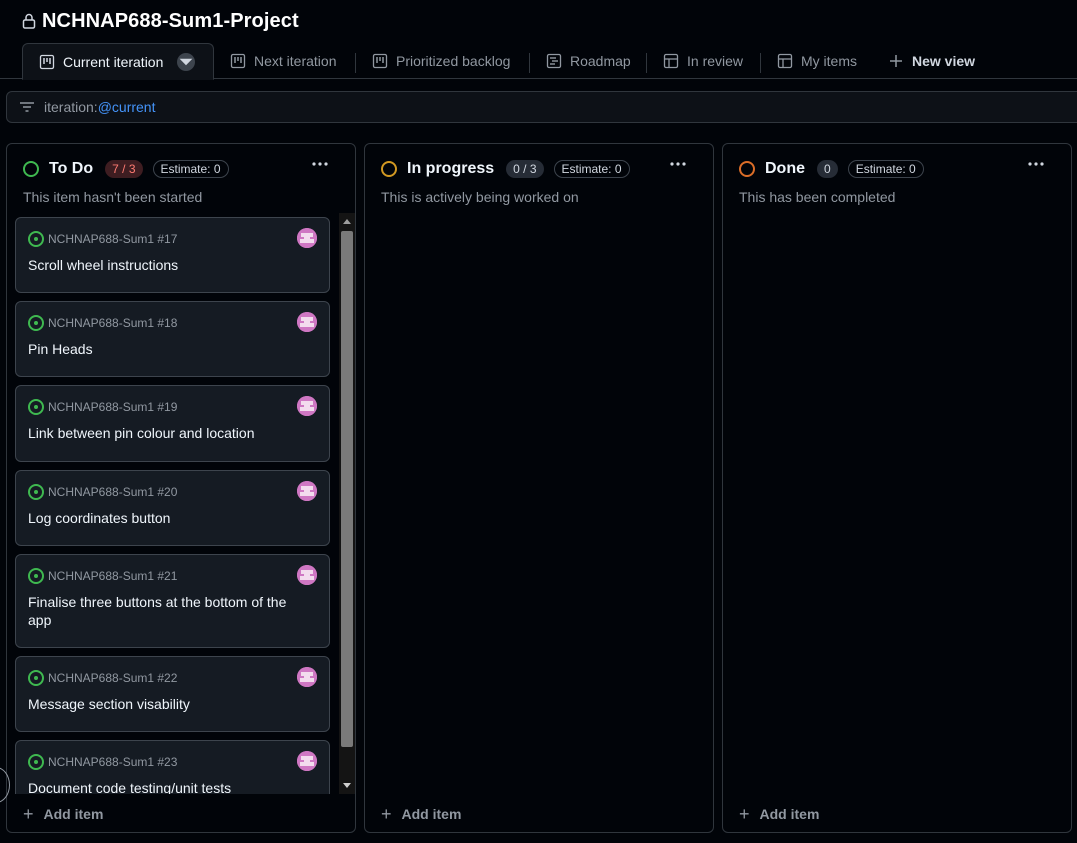 Image resolution: width=1077 pixels, height=843 pixels. I want to click on issue-ref: NCHNAP688-Sum1 #22, so click(112, 678).